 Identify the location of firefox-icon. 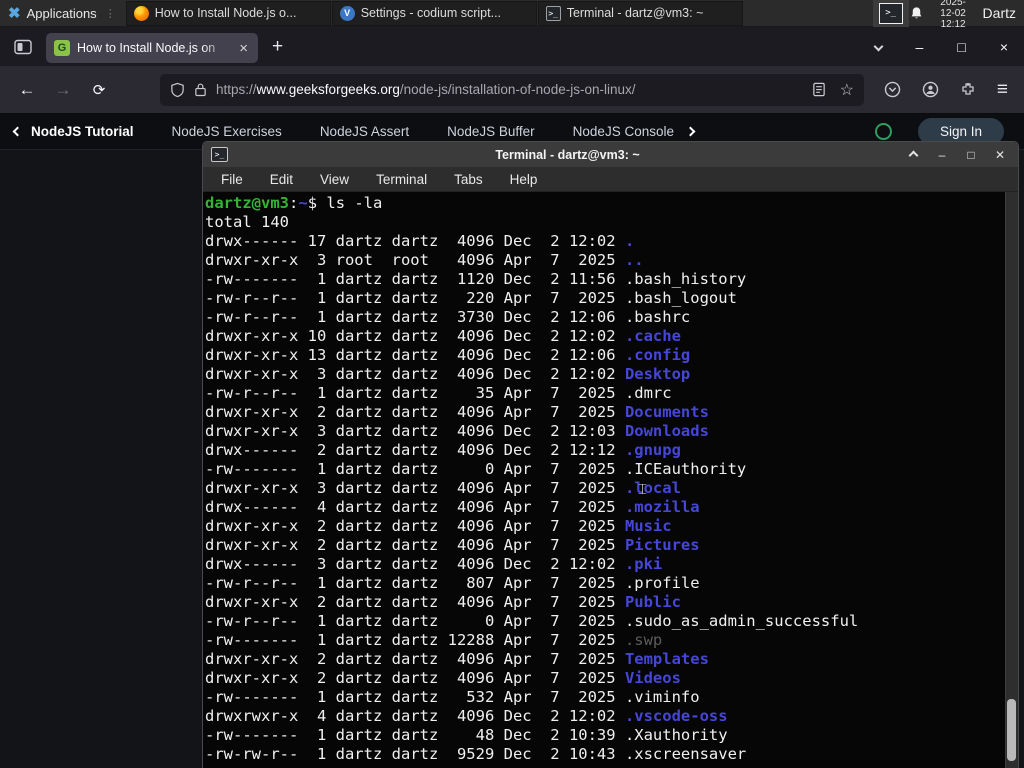
(141, 13).